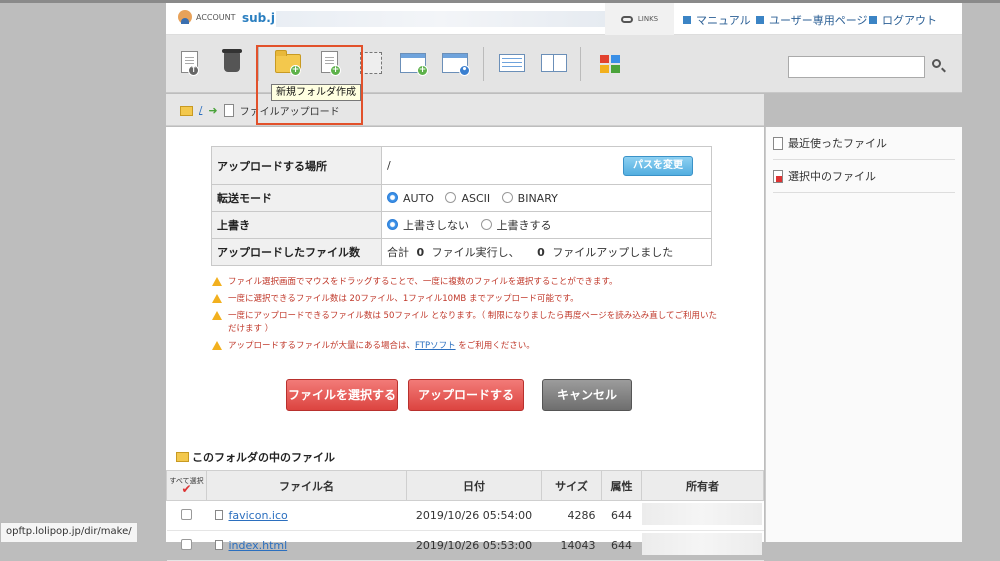 Image resolution: width=1000 pixels, height=561 pixels. Describe the element at coordinates (456, 64) in the screenshot. I see `open-window-button: •` at that location.